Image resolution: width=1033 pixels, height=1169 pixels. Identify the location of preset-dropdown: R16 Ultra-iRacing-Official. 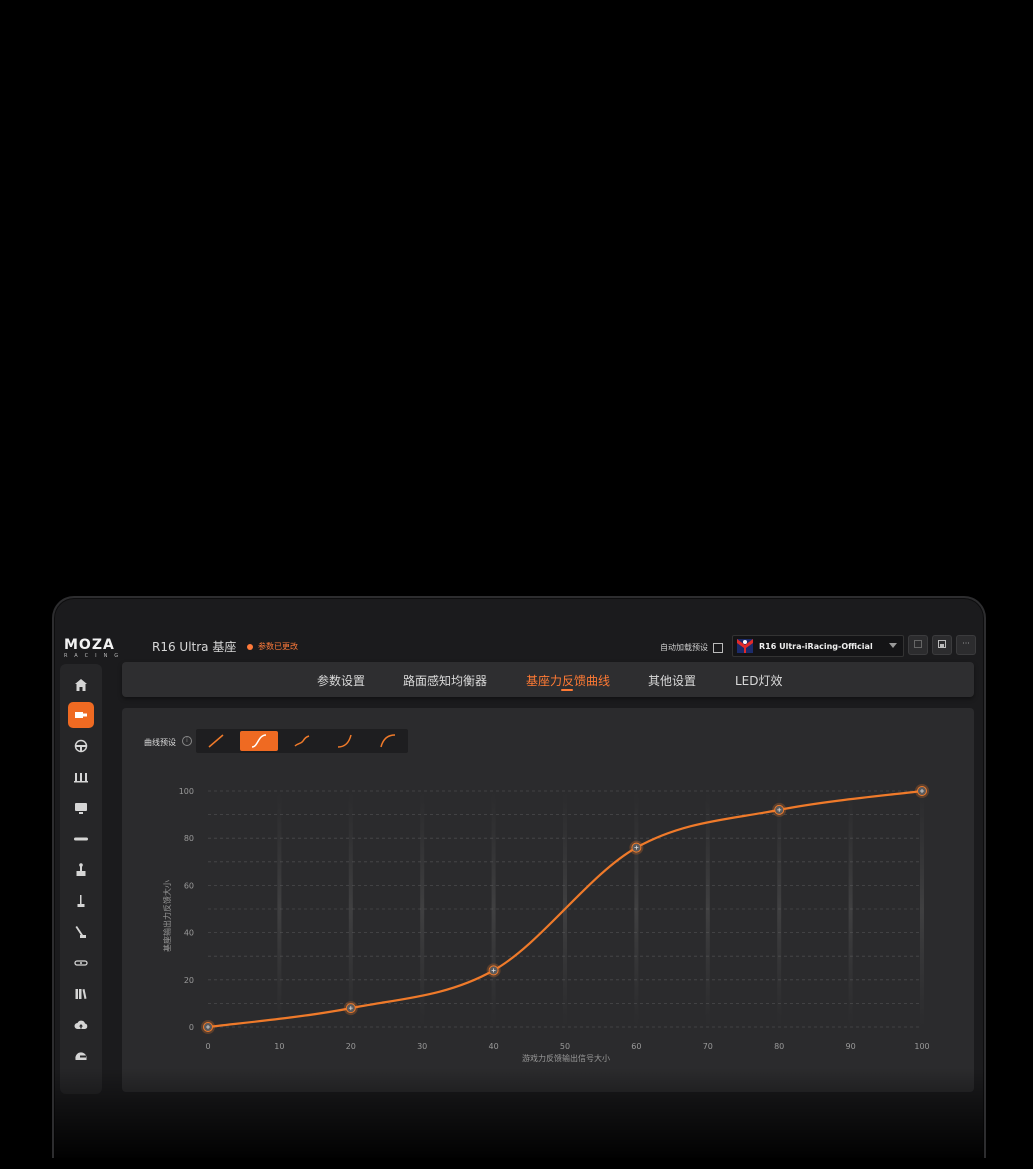
(818, 646).